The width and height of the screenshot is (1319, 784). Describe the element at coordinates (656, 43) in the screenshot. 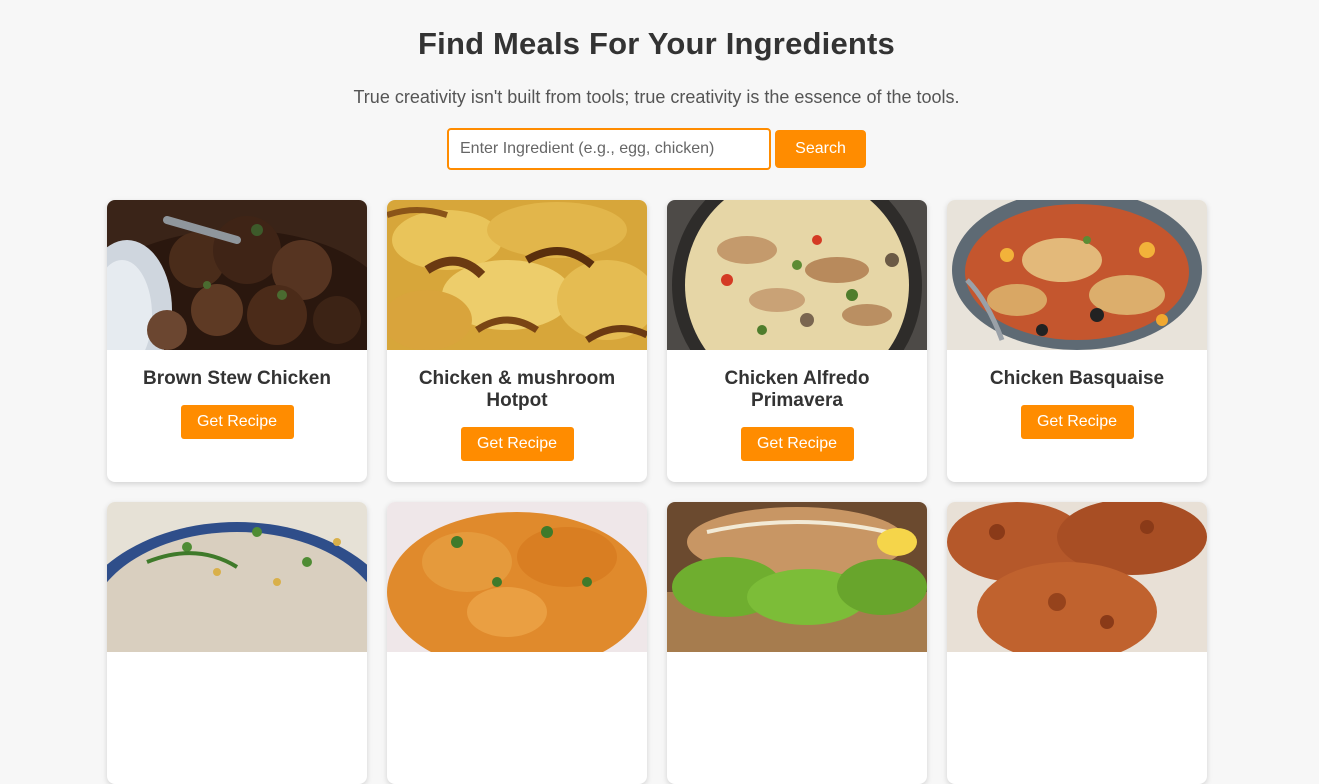

I see `page-title: Find Meals For Your Ingredients` at that location.